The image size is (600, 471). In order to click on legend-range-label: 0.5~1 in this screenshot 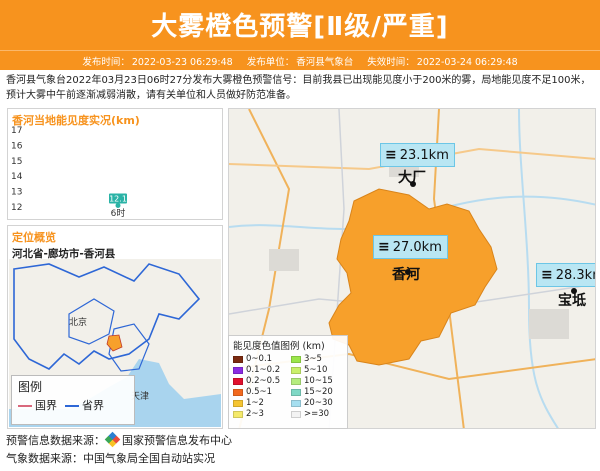, I will do `click(259, 392)`.